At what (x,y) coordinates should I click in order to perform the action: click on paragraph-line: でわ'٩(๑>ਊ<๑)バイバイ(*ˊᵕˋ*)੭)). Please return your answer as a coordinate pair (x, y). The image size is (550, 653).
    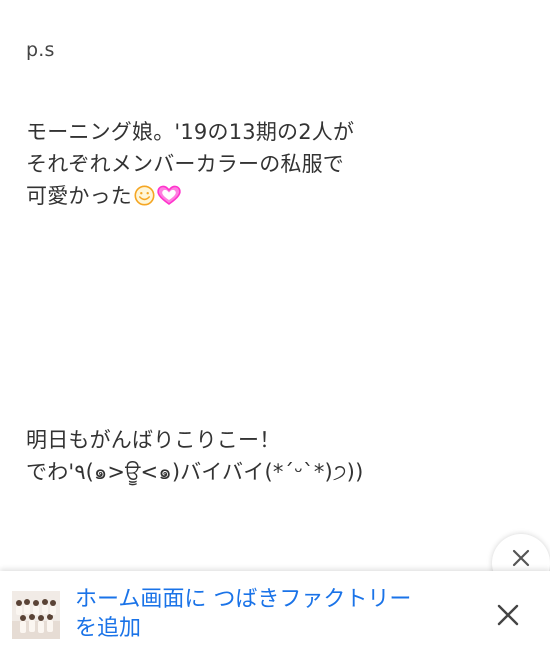
    Looking at the image, I should click on (195, 472).